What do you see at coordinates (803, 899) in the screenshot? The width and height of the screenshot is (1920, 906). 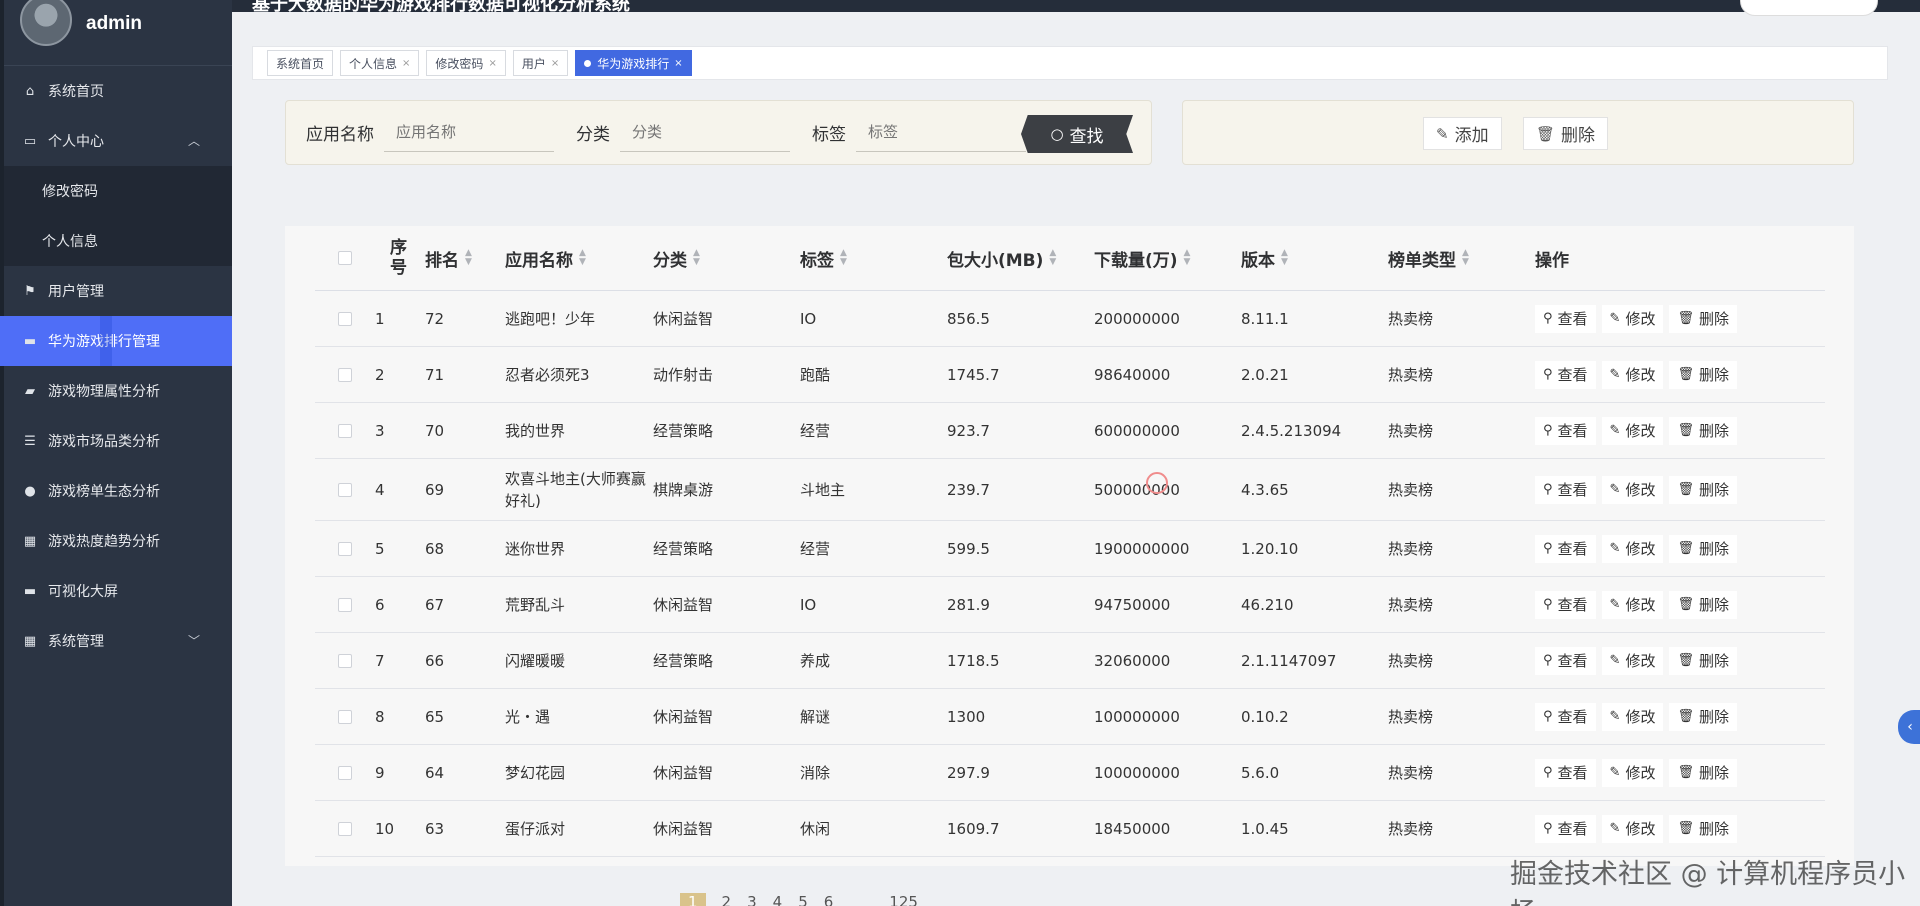 I see `page-button: 5` at bounding box center [803, 899].